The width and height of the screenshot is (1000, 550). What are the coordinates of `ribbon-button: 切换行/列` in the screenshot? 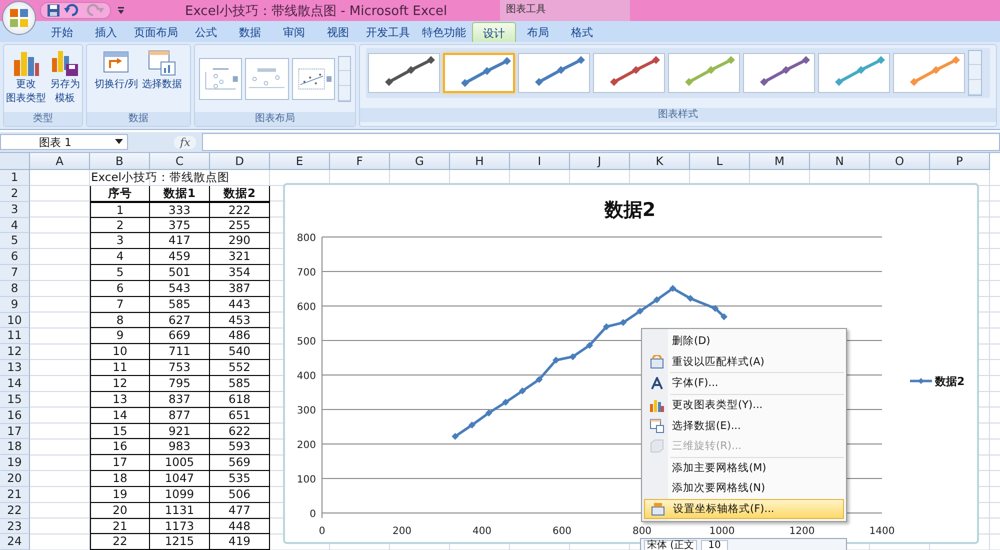 It's located at (116, 70).